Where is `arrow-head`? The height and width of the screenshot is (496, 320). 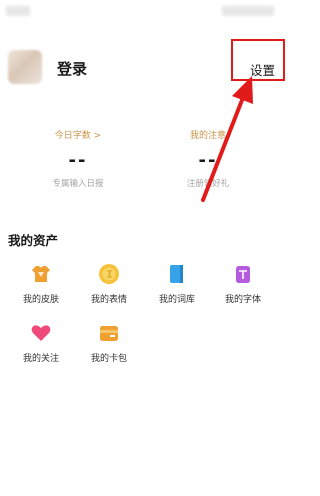
arrow-head is located at coordinates (242, 90).